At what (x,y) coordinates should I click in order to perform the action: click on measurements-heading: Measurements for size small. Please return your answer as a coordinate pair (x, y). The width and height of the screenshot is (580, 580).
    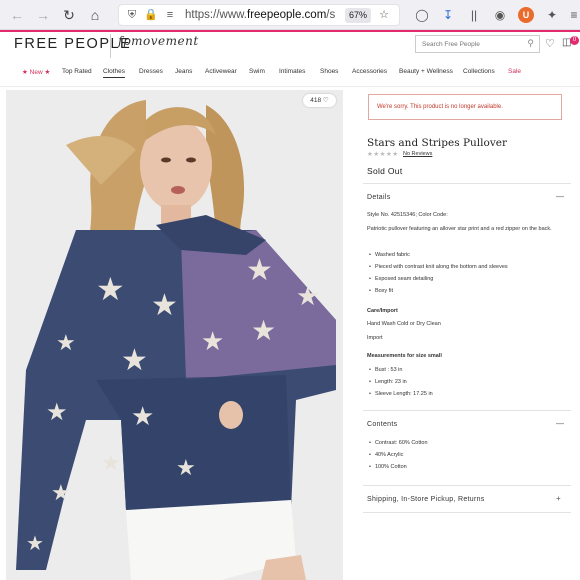
    Looking at the image, I should click on (404, 356).